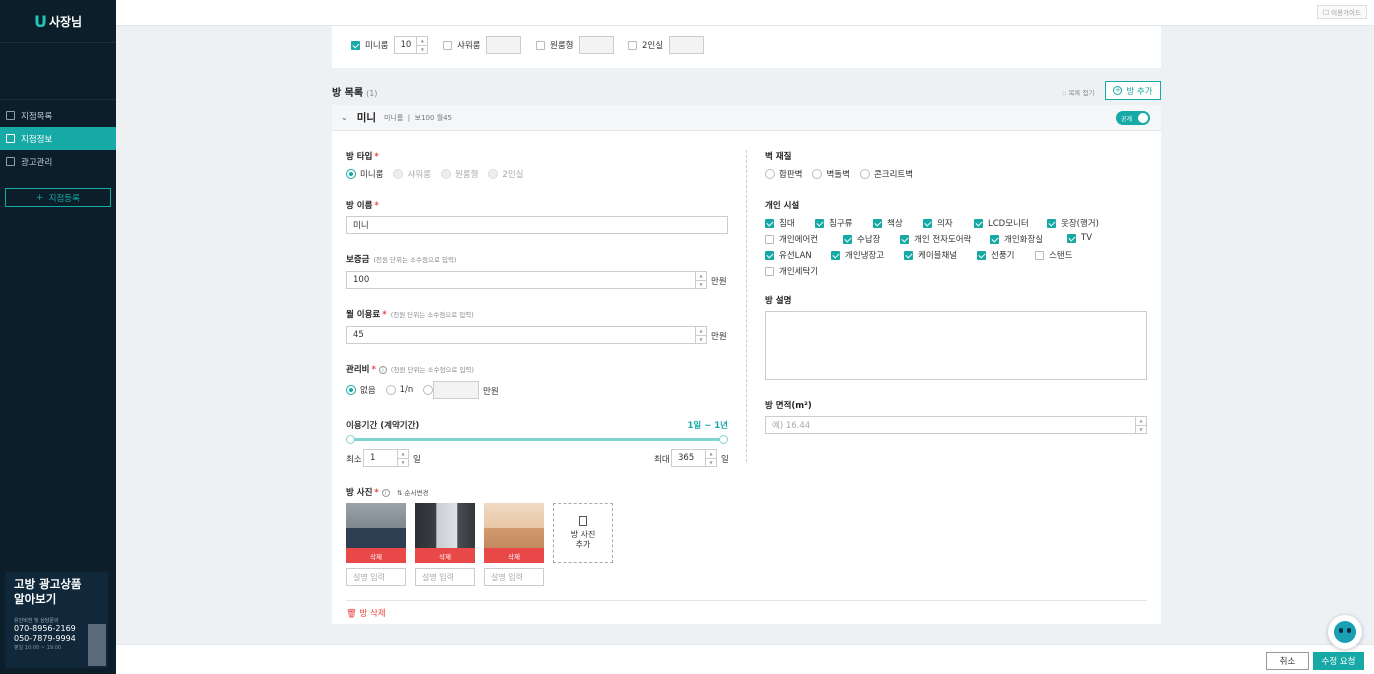 The image size is (1374, 674). I want to click on facility-item: 옷장(행거), so click(1073, 223).